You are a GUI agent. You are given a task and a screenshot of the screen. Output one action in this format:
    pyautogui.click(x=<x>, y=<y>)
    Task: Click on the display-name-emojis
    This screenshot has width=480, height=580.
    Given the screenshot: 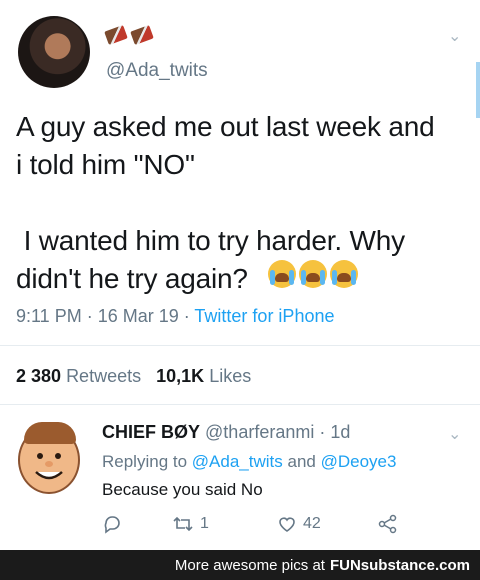 What is the action you would take?
    pyautogui.click(x=129, y=35)
    